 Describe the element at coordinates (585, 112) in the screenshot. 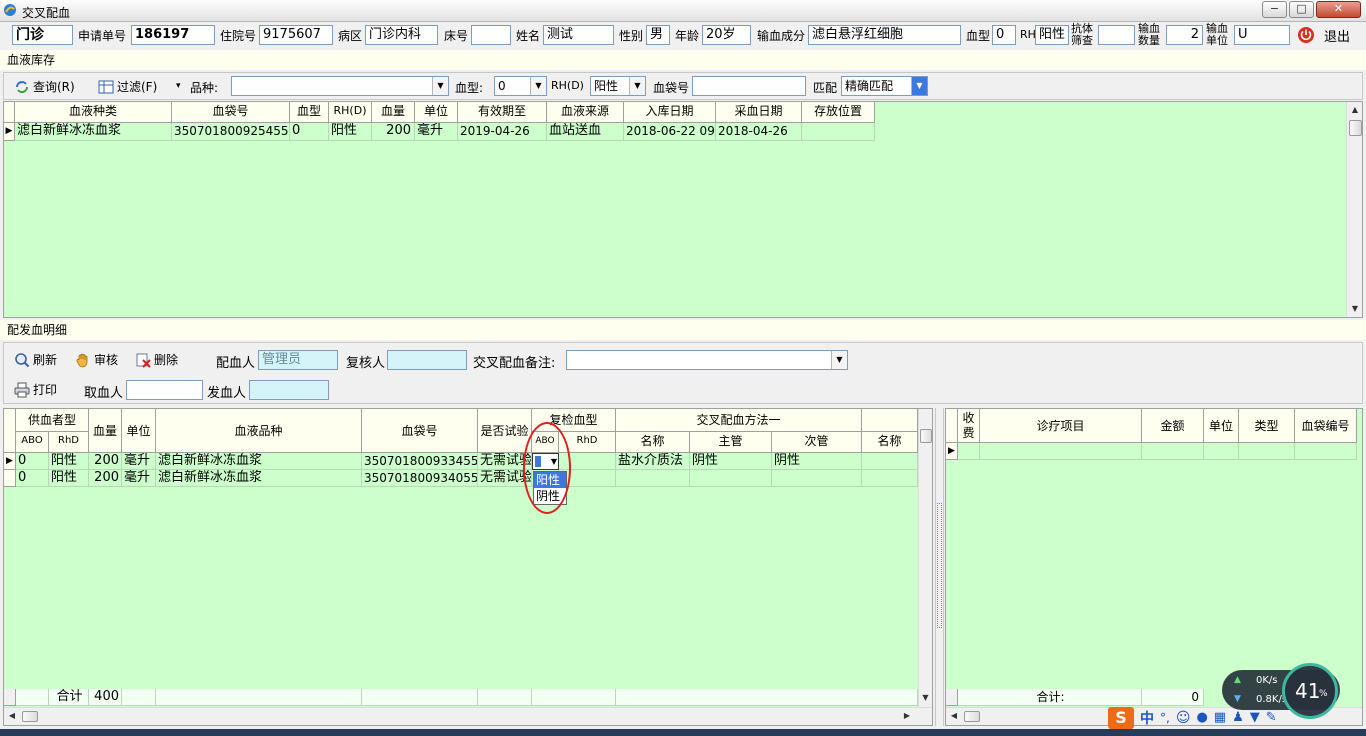

I see `col-header: 血液来源` at that location.